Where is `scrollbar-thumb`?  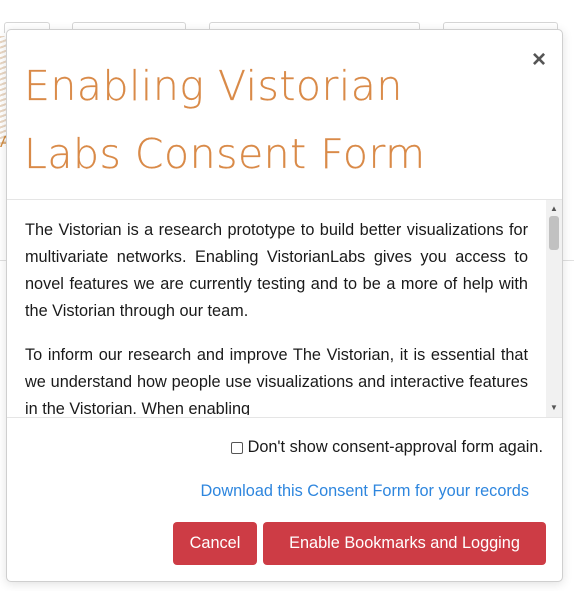 scrollbar-thumb is located at coordinates (554, 233).